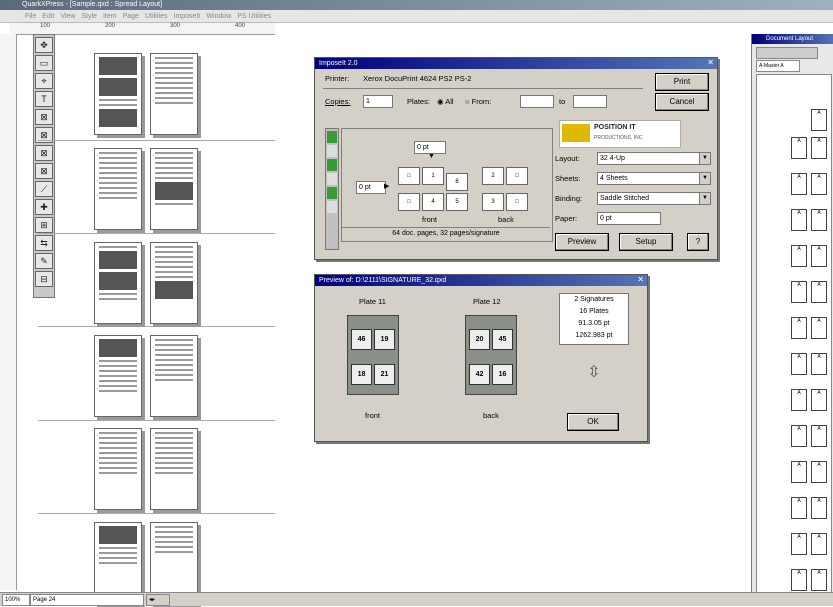  Describe the element at coordinates (682, 102) in the screenshot. I see `cancel-button: Cancel` at that location.